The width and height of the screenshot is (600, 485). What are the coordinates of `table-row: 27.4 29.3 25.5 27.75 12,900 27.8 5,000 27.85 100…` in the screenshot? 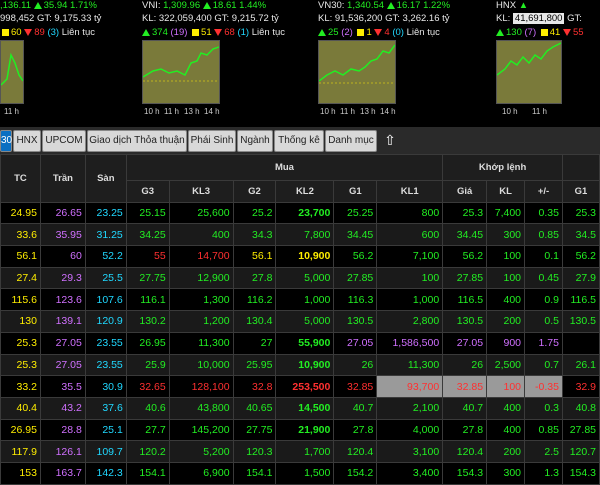 It's located at (300, 278).